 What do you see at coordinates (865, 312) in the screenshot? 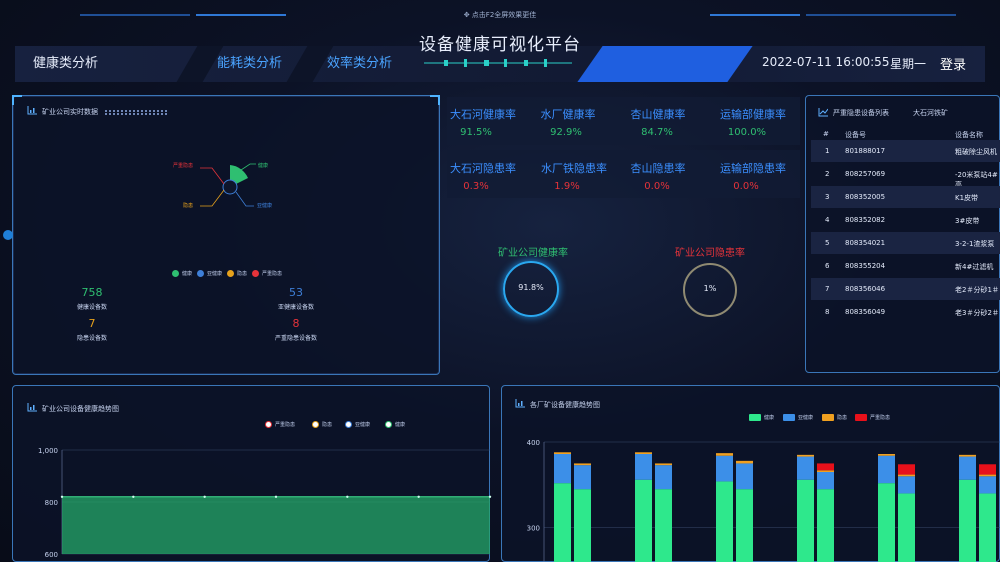
I see `device-number: 808356049` at bounding box center [865, 312].